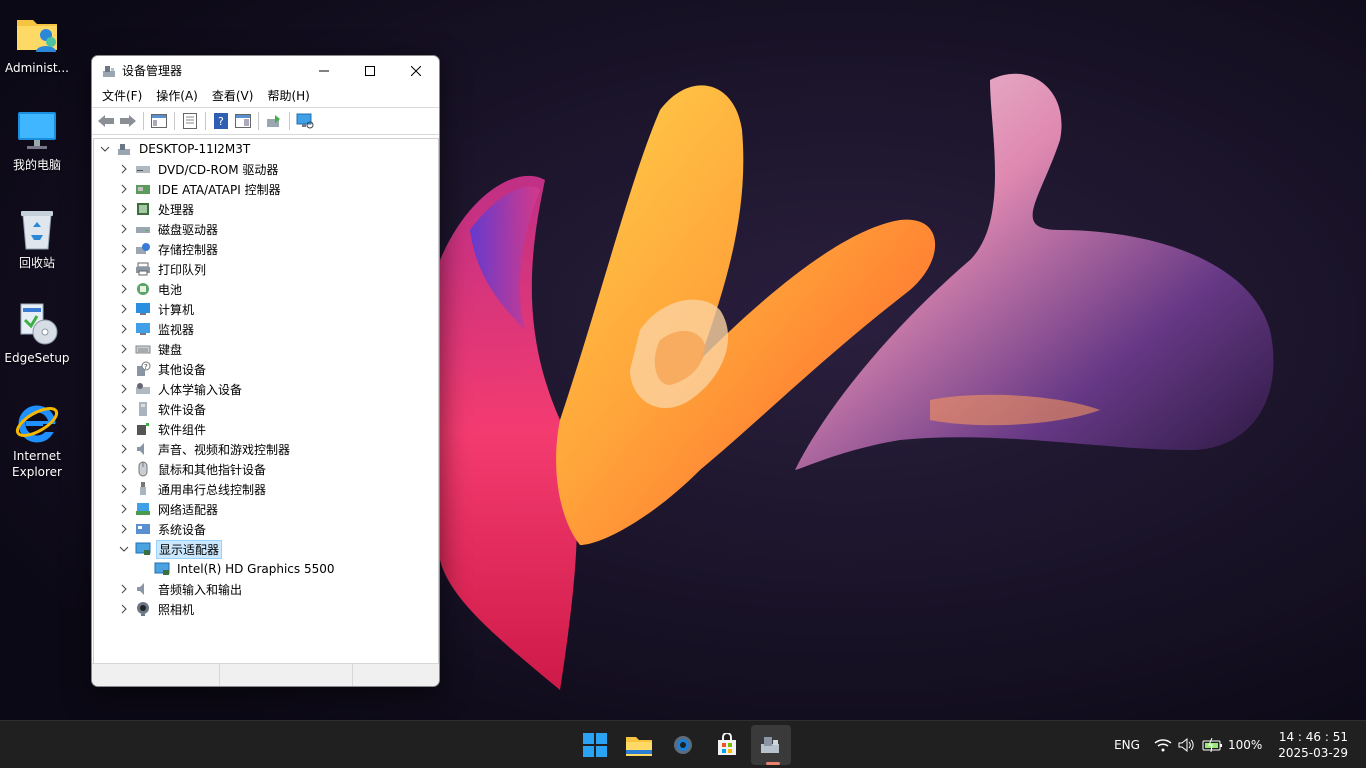  What do you see at coordinates (266, 589) in the screenshot?
I see `device-category-row: 音频输入和输出` at bounding box center [266, 589].